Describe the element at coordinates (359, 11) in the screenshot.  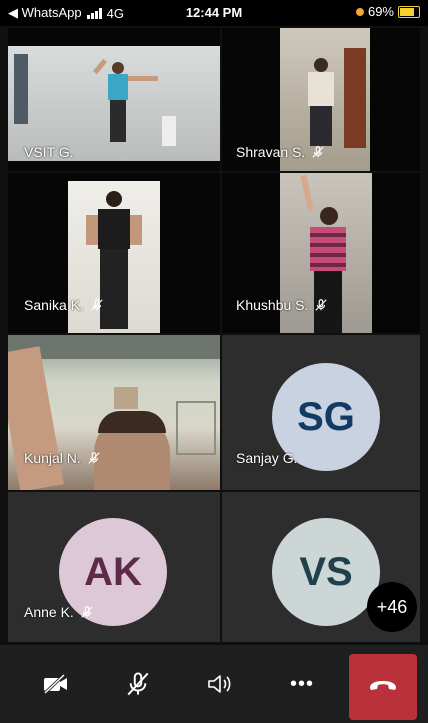
I see `recording-dot-icon` at that location.